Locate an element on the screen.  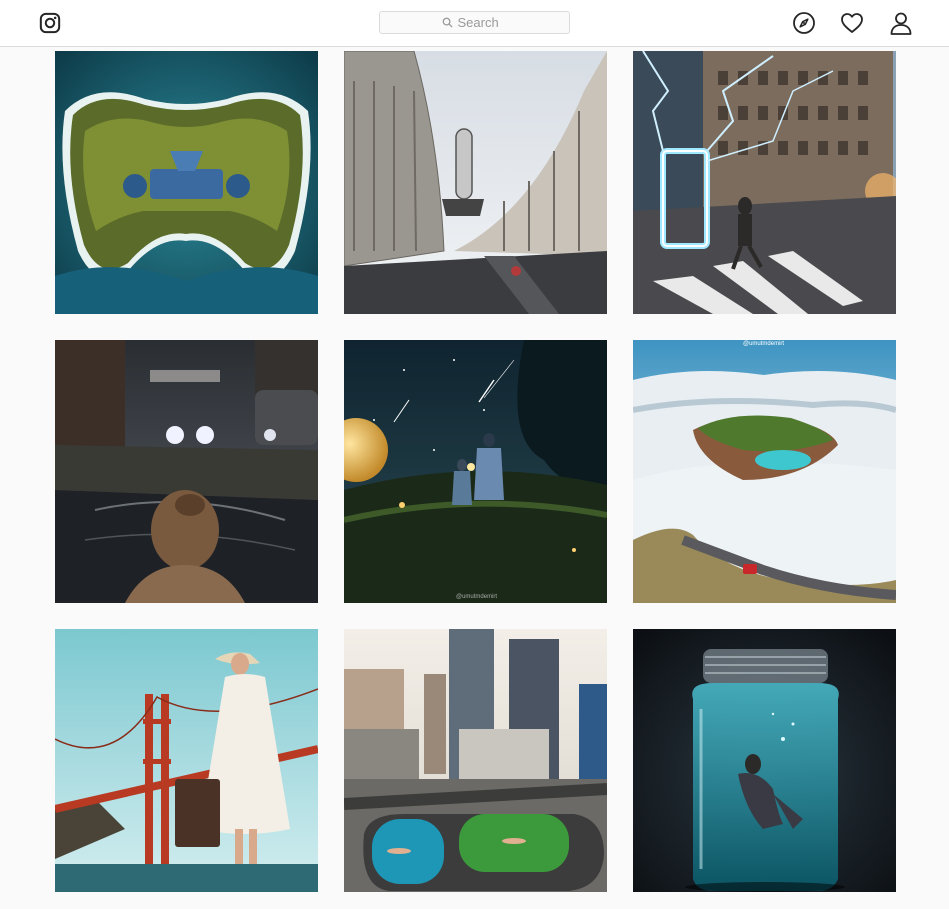
search-box is located at coordinates (474, 22).